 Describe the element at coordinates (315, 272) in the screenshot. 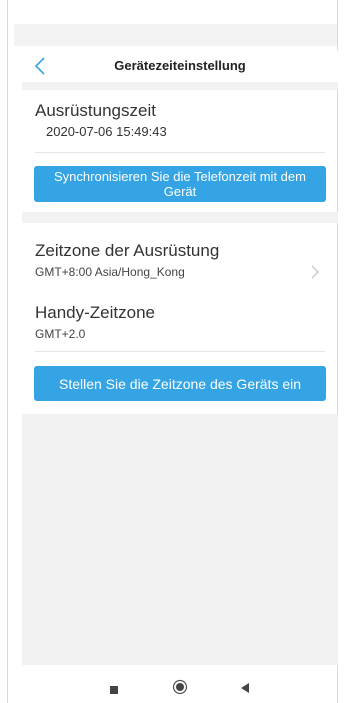

I see `chevron-right-icon` at that location.